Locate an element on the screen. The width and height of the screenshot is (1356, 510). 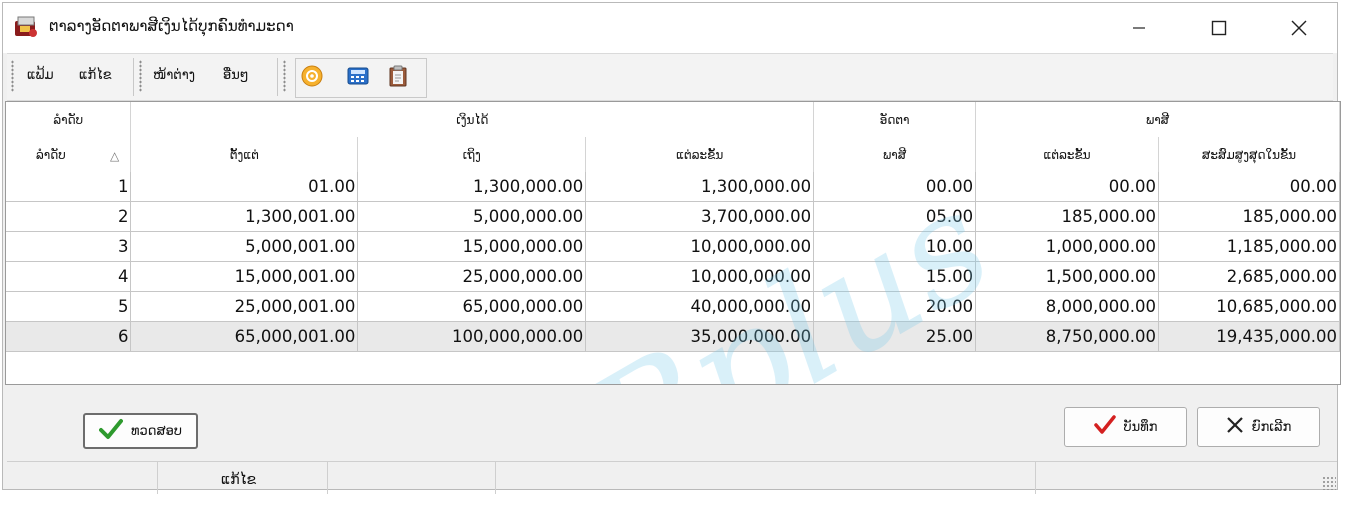
cancel-button-label: ຍົກເລີກ is located at coordinates (1271, 427).